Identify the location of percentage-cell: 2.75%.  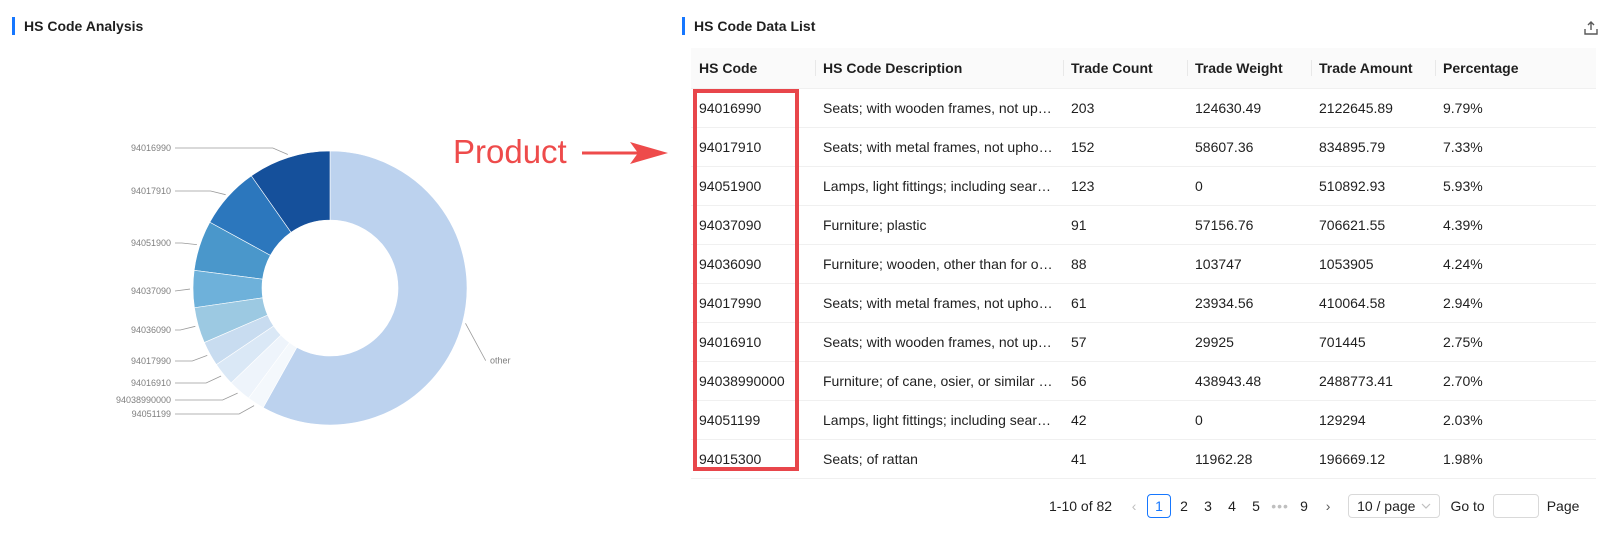
(1515, 342).